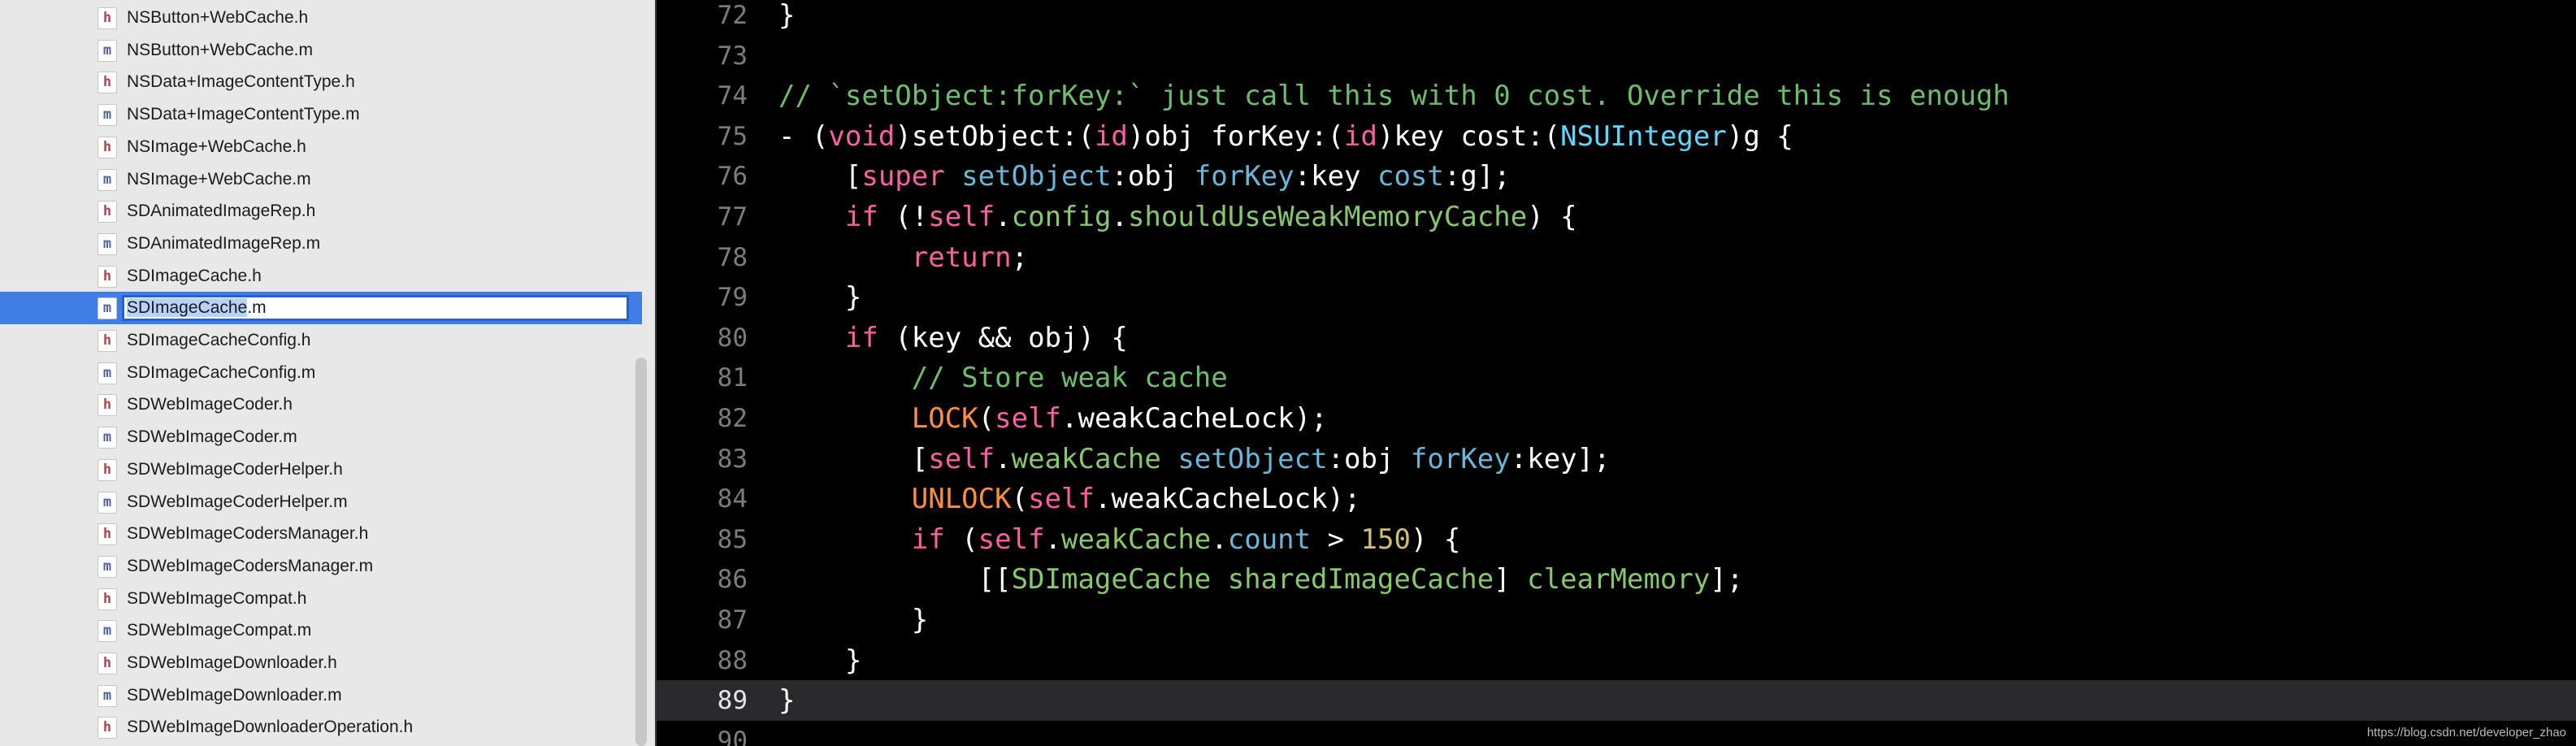 The height and width of the screenshot is (746, 2576). What do you see at coordinates (243, 114) in the screenshot?
I see `file-name: NSData+ImageContentType.m` at bounding box center [243, 114].